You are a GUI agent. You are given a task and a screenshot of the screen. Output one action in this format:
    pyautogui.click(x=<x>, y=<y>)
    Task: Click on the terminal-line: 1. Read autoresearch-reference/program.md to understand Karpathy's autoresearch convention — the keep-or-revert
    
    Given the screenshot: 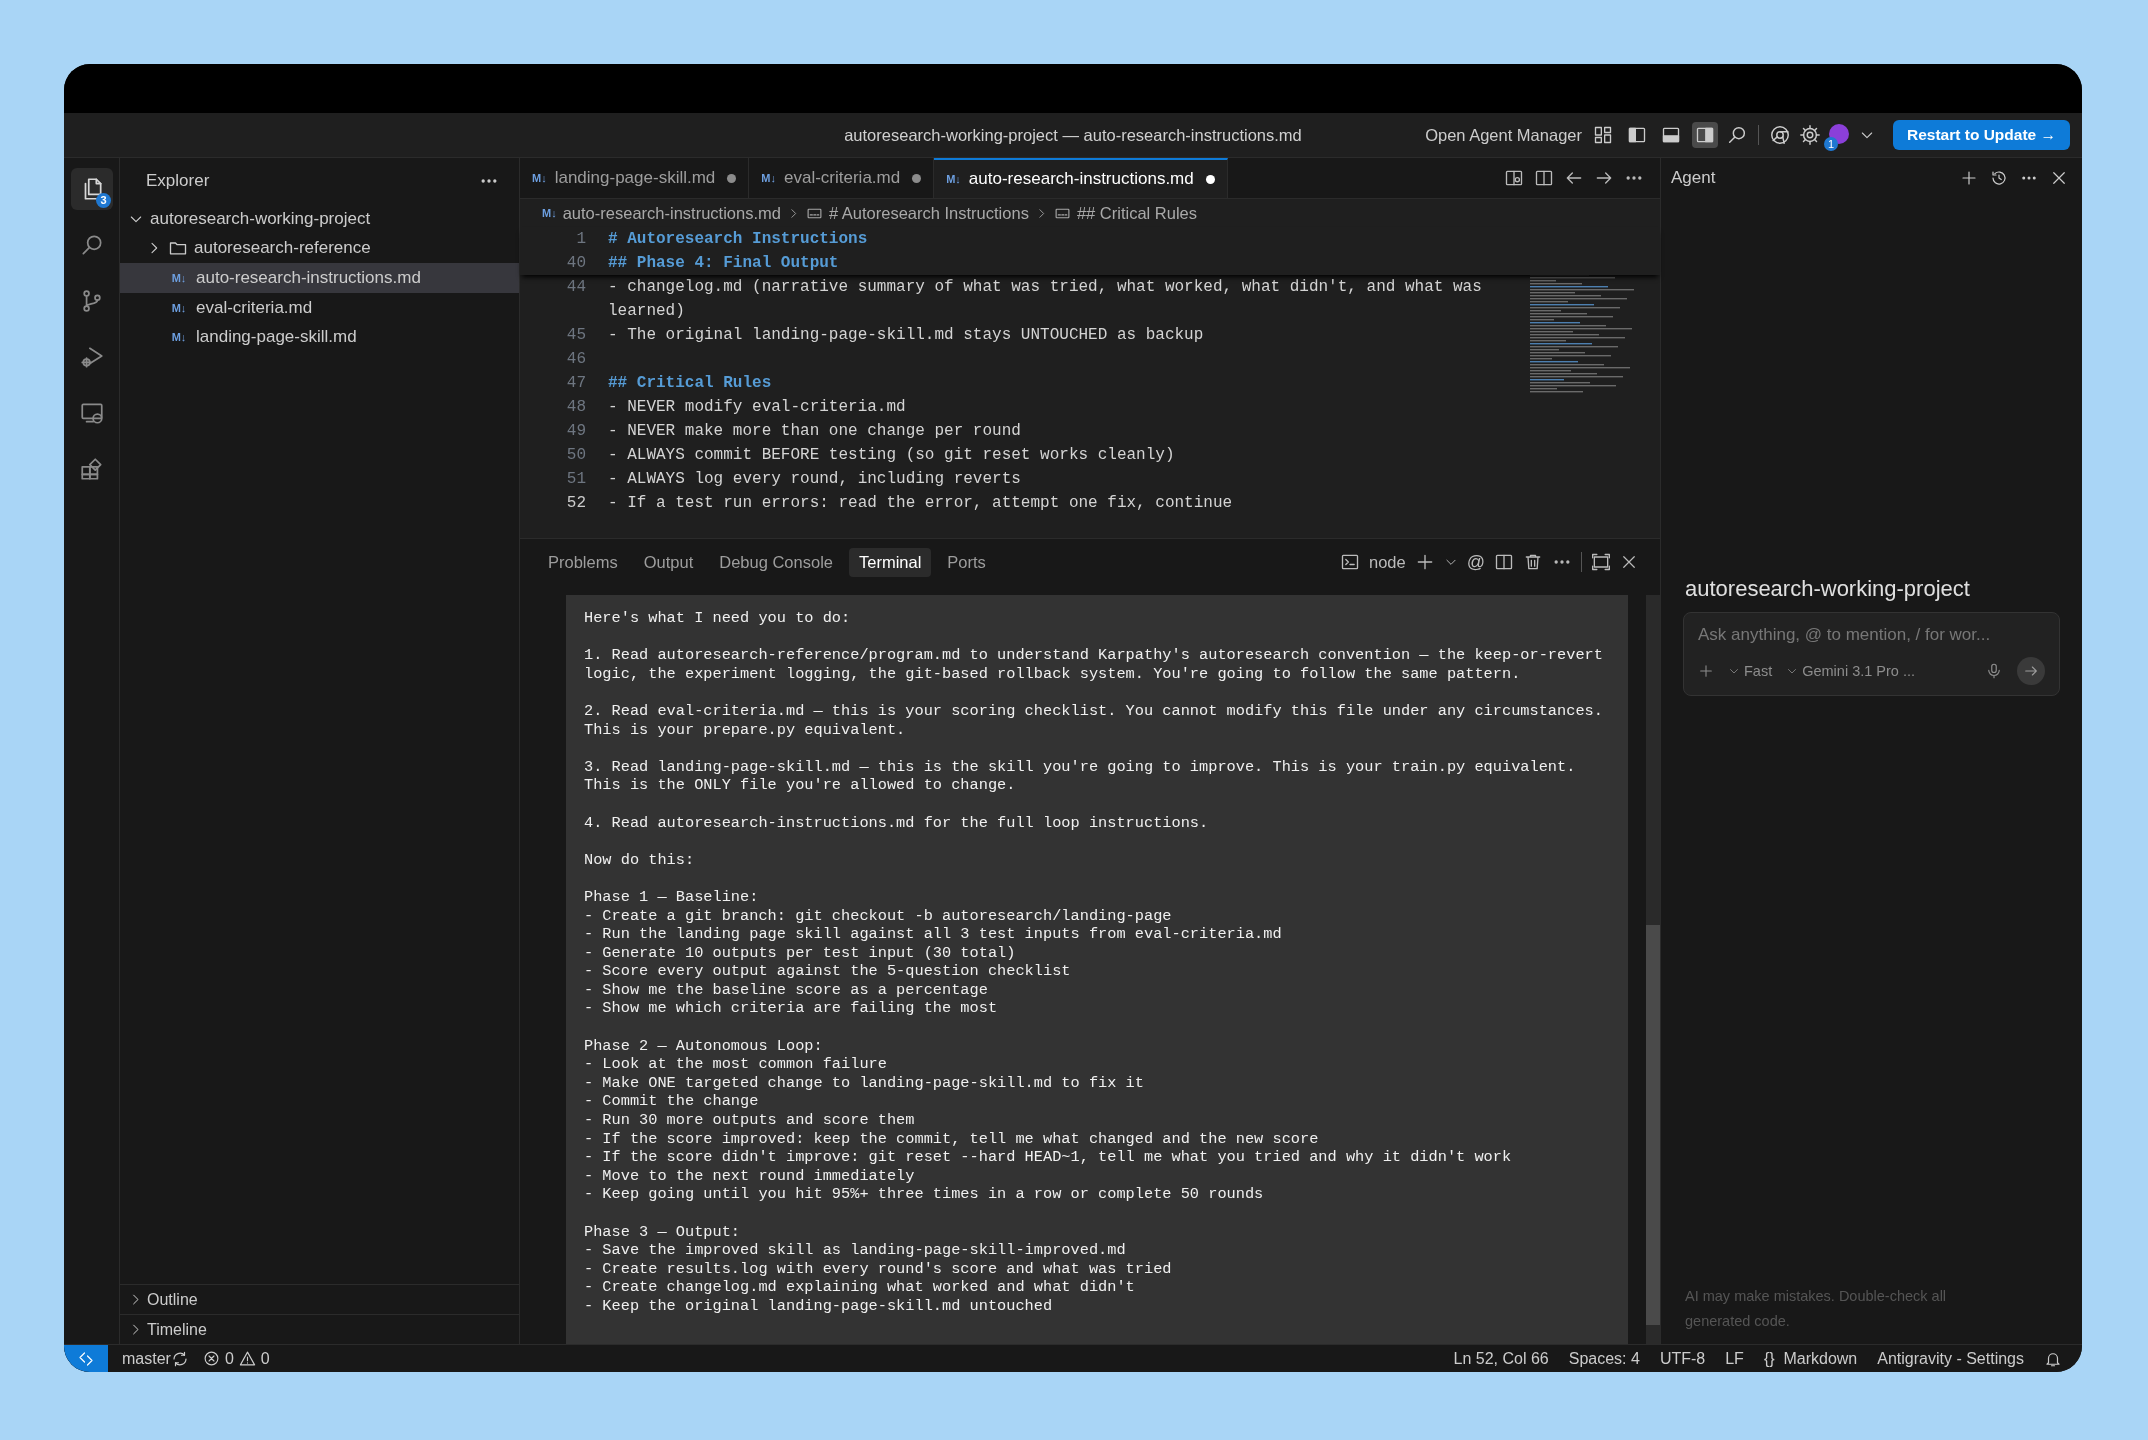 What is the action you would take?
    pyautogui.click(x=1094, y=655)
    